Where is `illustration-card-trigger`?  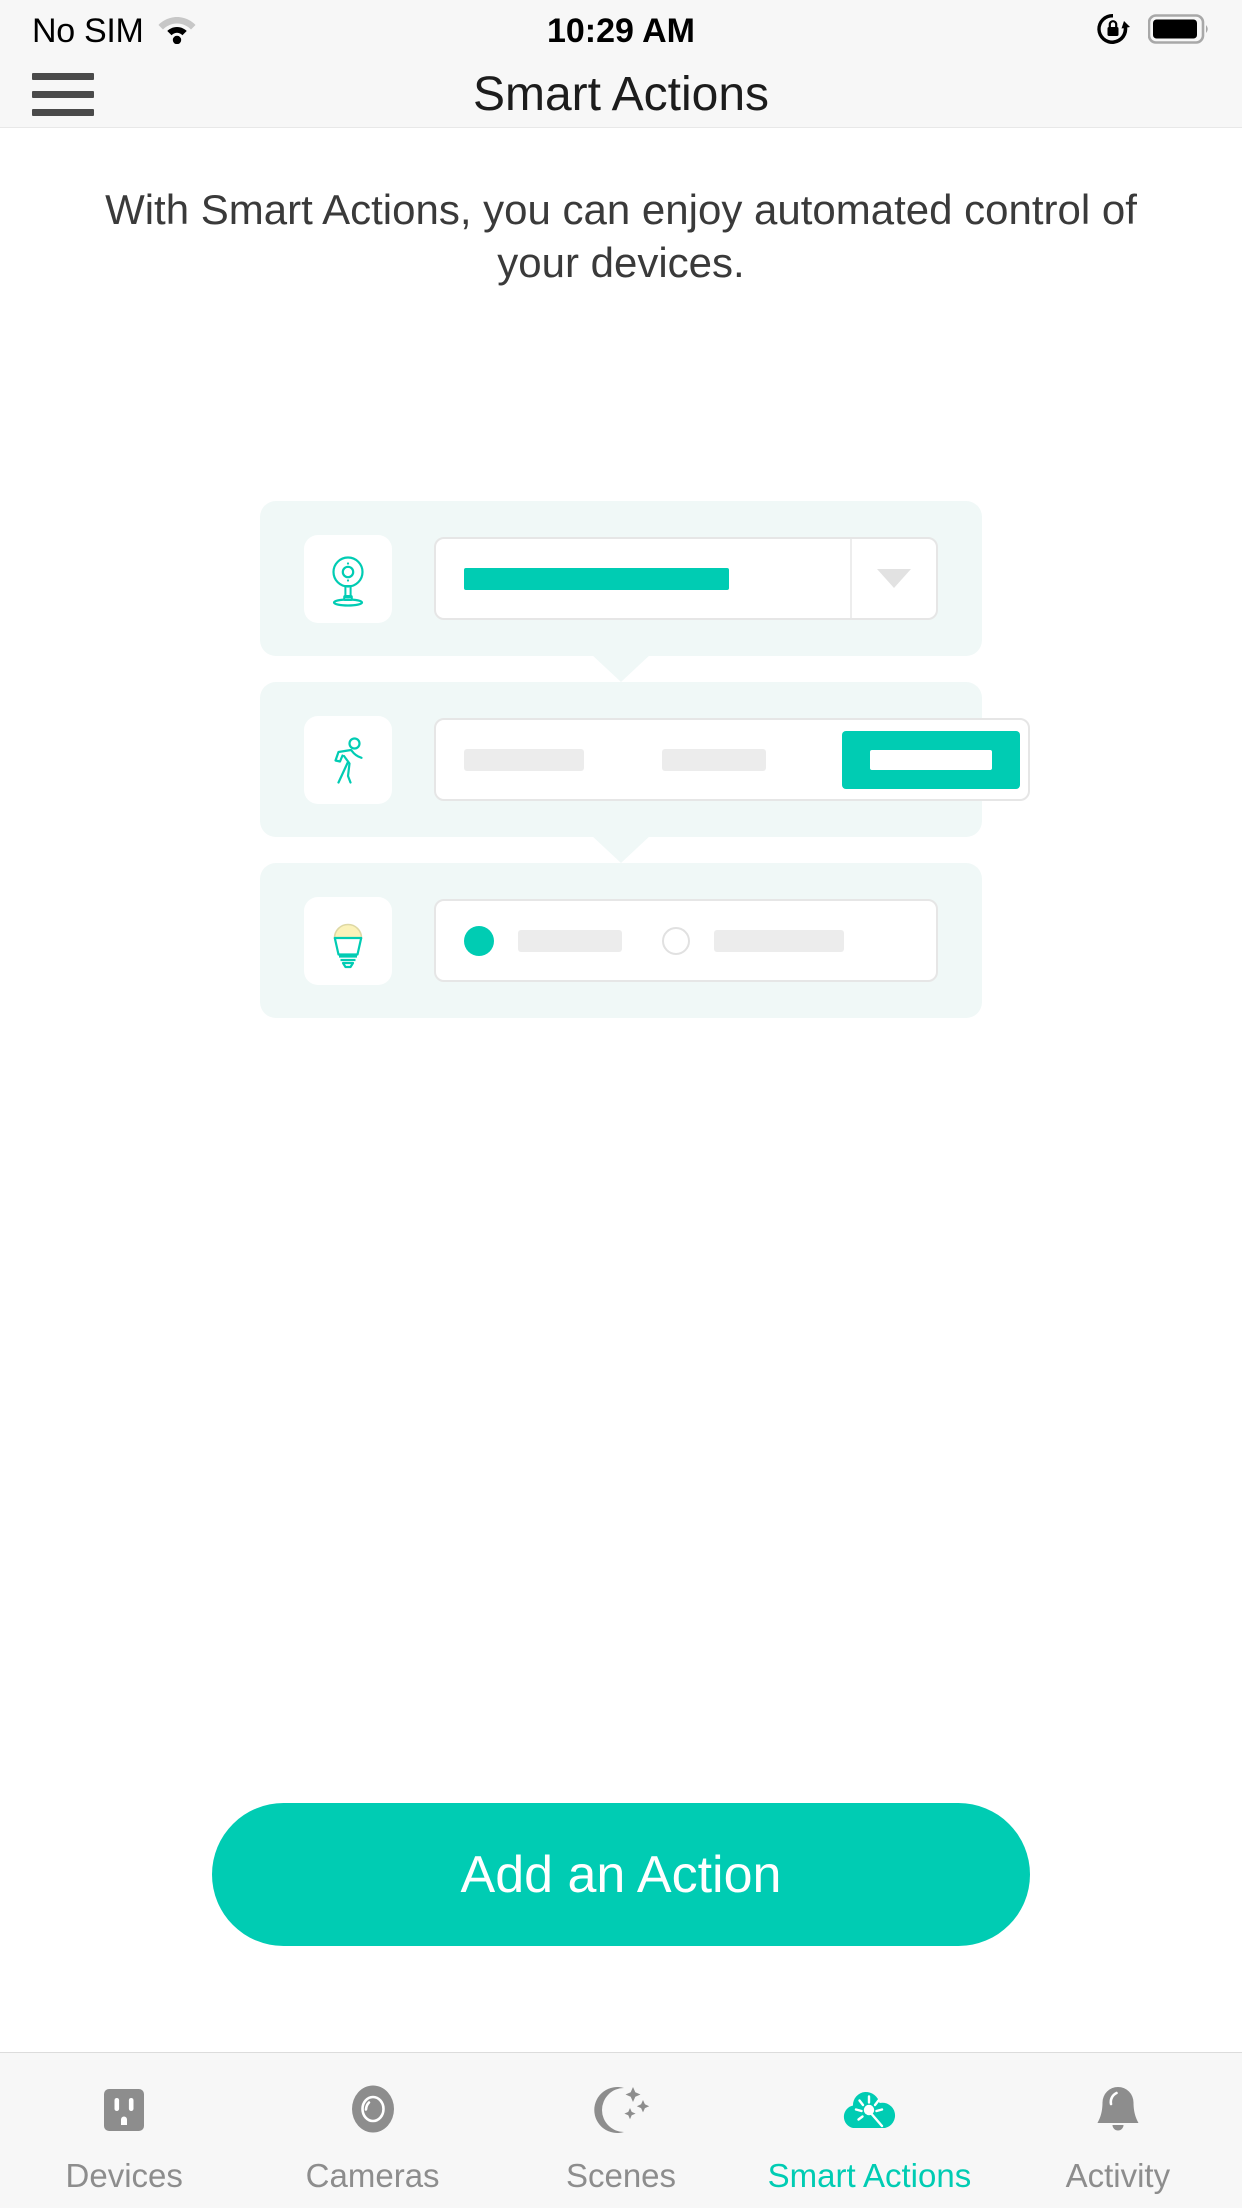
illustration-card-trigger is located at coordinates (621, 591).